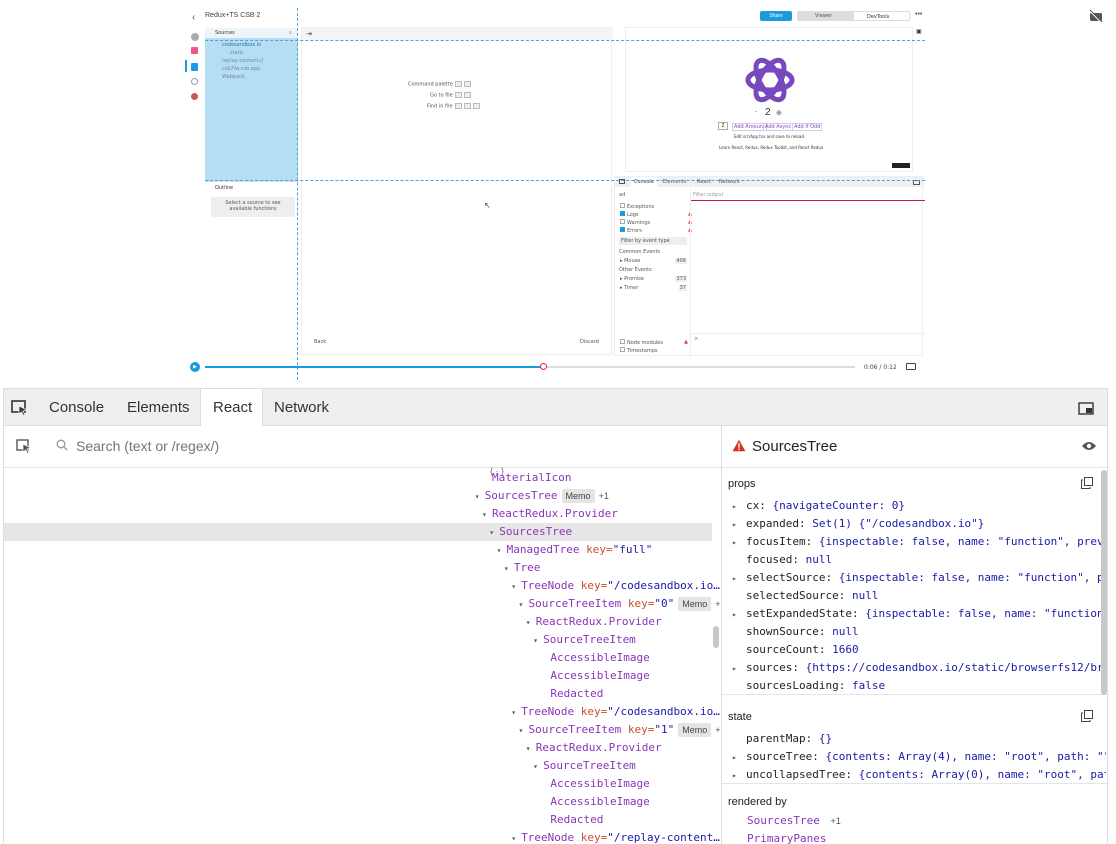  Describe the element at coordinates (232, 15) in the screenshot. I see `recording-title: Redux+TS CSB 2` at that location.